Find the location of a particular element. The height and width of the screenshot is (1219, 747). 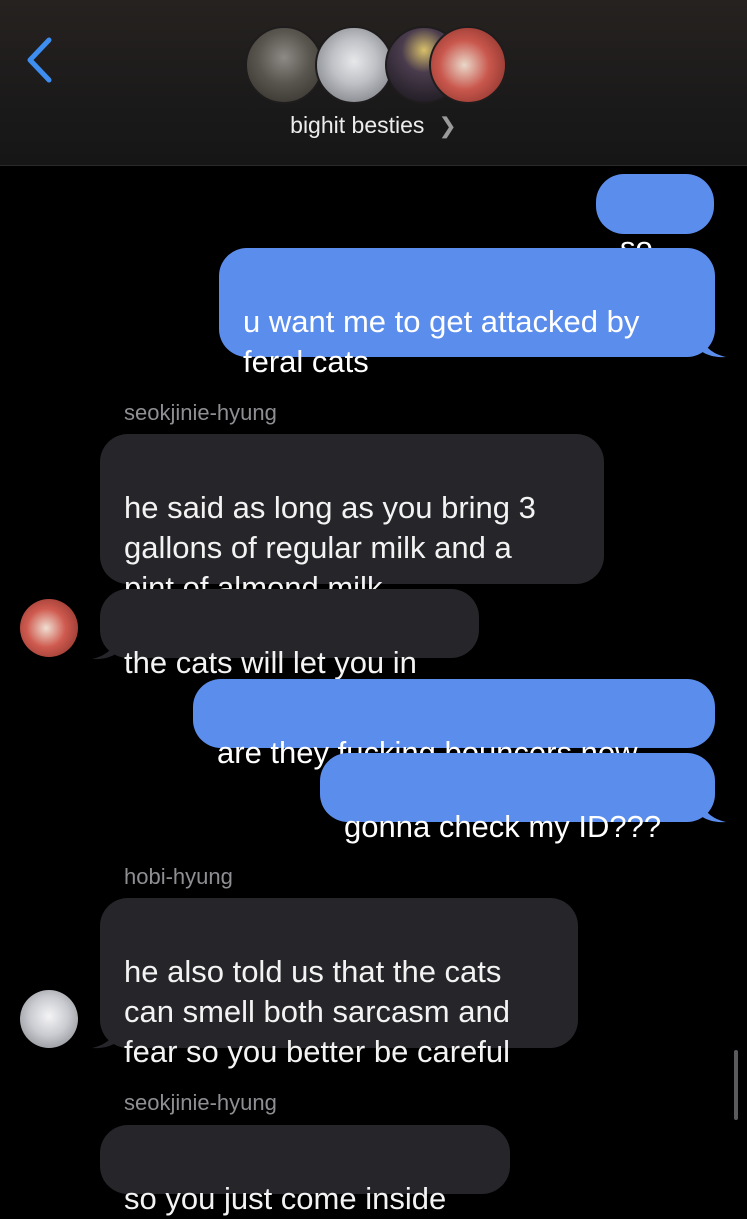

conversation-header: bighit besties ❯ is located at coordinates (373, 83).